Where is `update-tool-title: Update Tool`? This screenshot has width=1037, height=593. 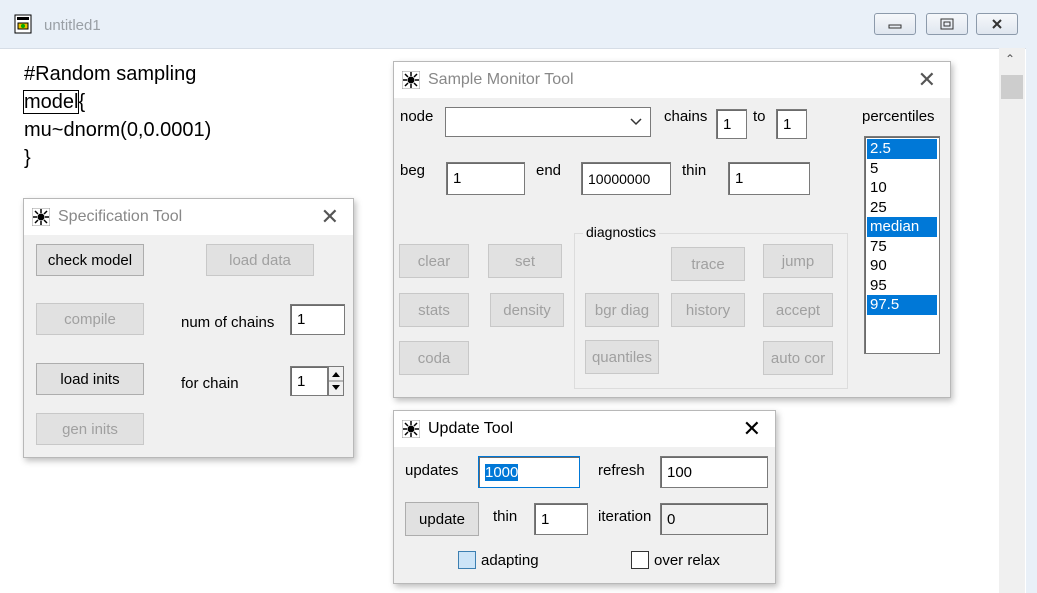
update-tool-title: Update Tool is located at coordinates (471, 428).